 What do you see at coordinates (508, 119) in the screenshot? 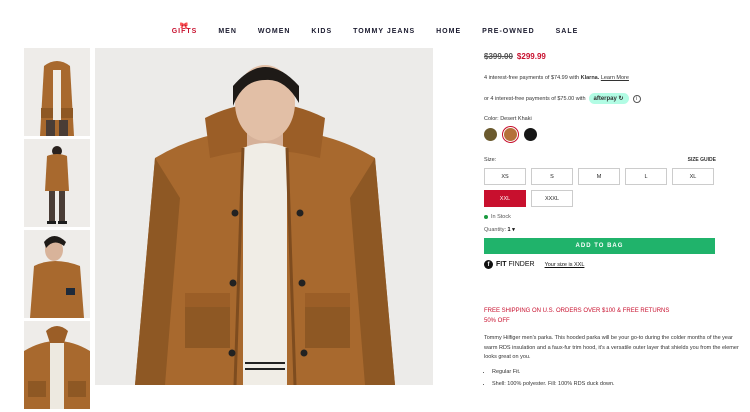
I see `color-label: Color: Desert Khaki` at bounding box center [508, 119].